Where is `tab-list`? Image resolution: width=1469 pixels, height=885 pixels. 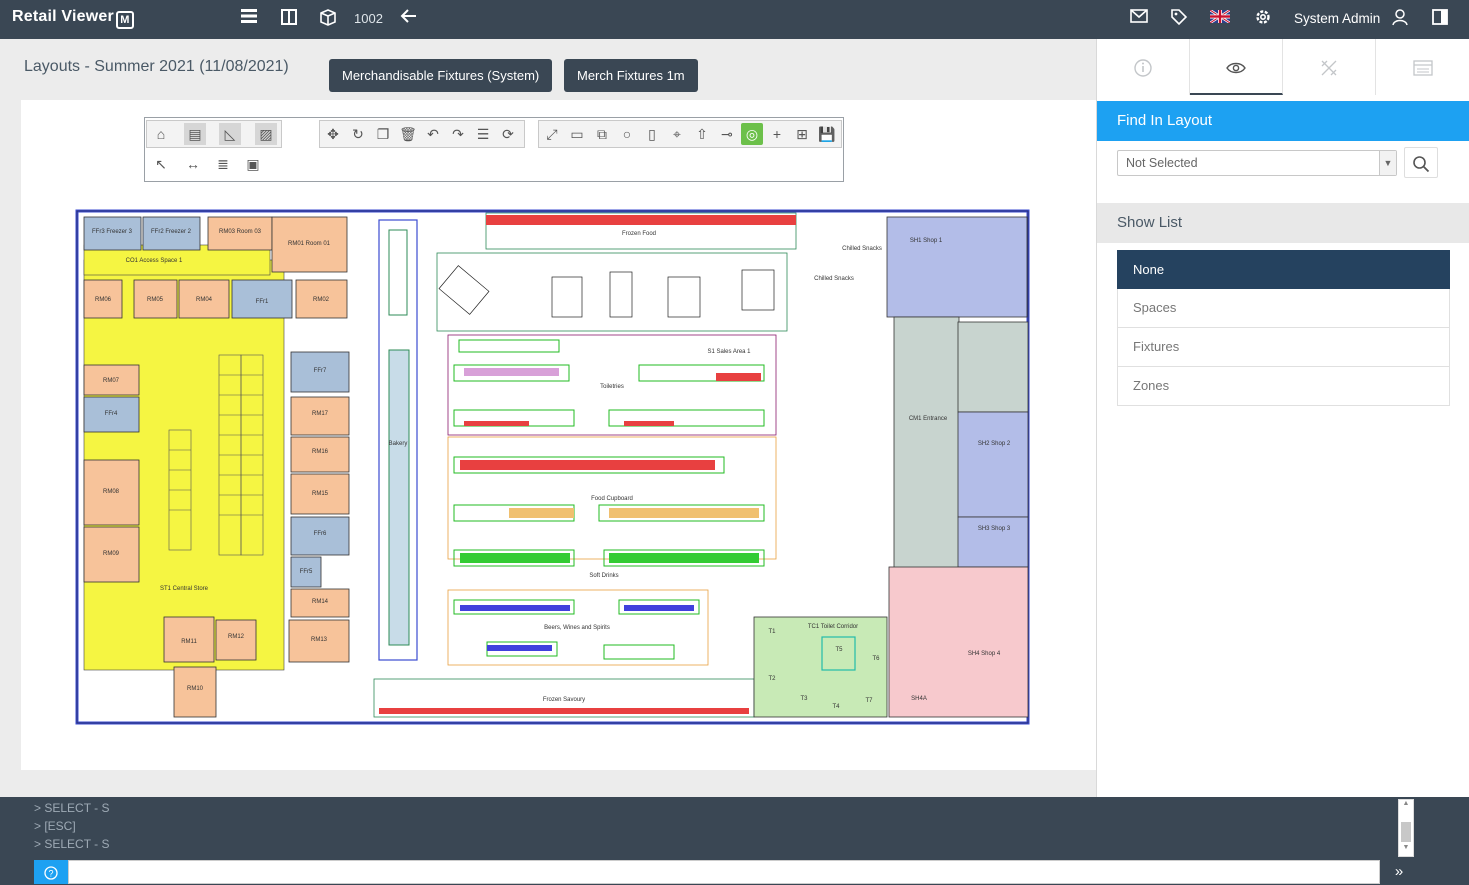 tab-list is located at coordinates (1422, 67).